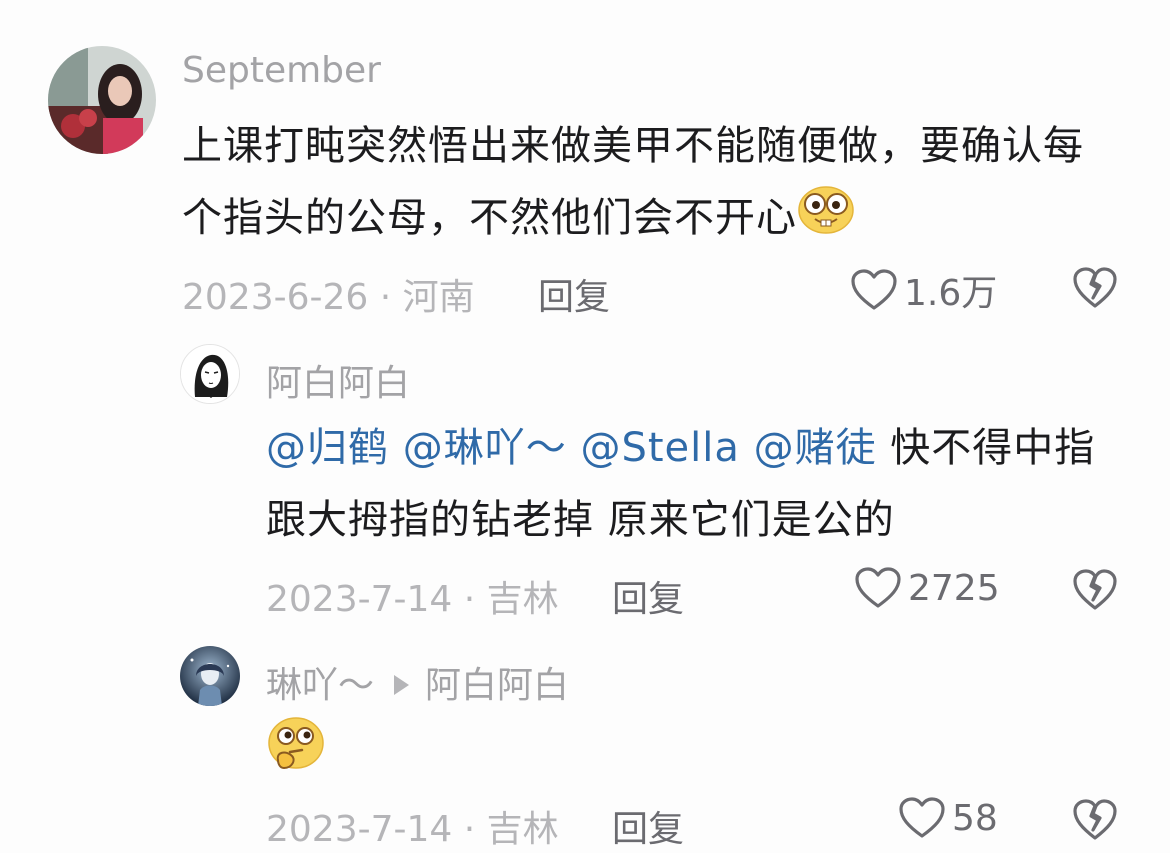  What do you see at coordinates (485, 448) in the screenshot?
I see `mention-link: @琳吖～` at bounding box center [485, 448].